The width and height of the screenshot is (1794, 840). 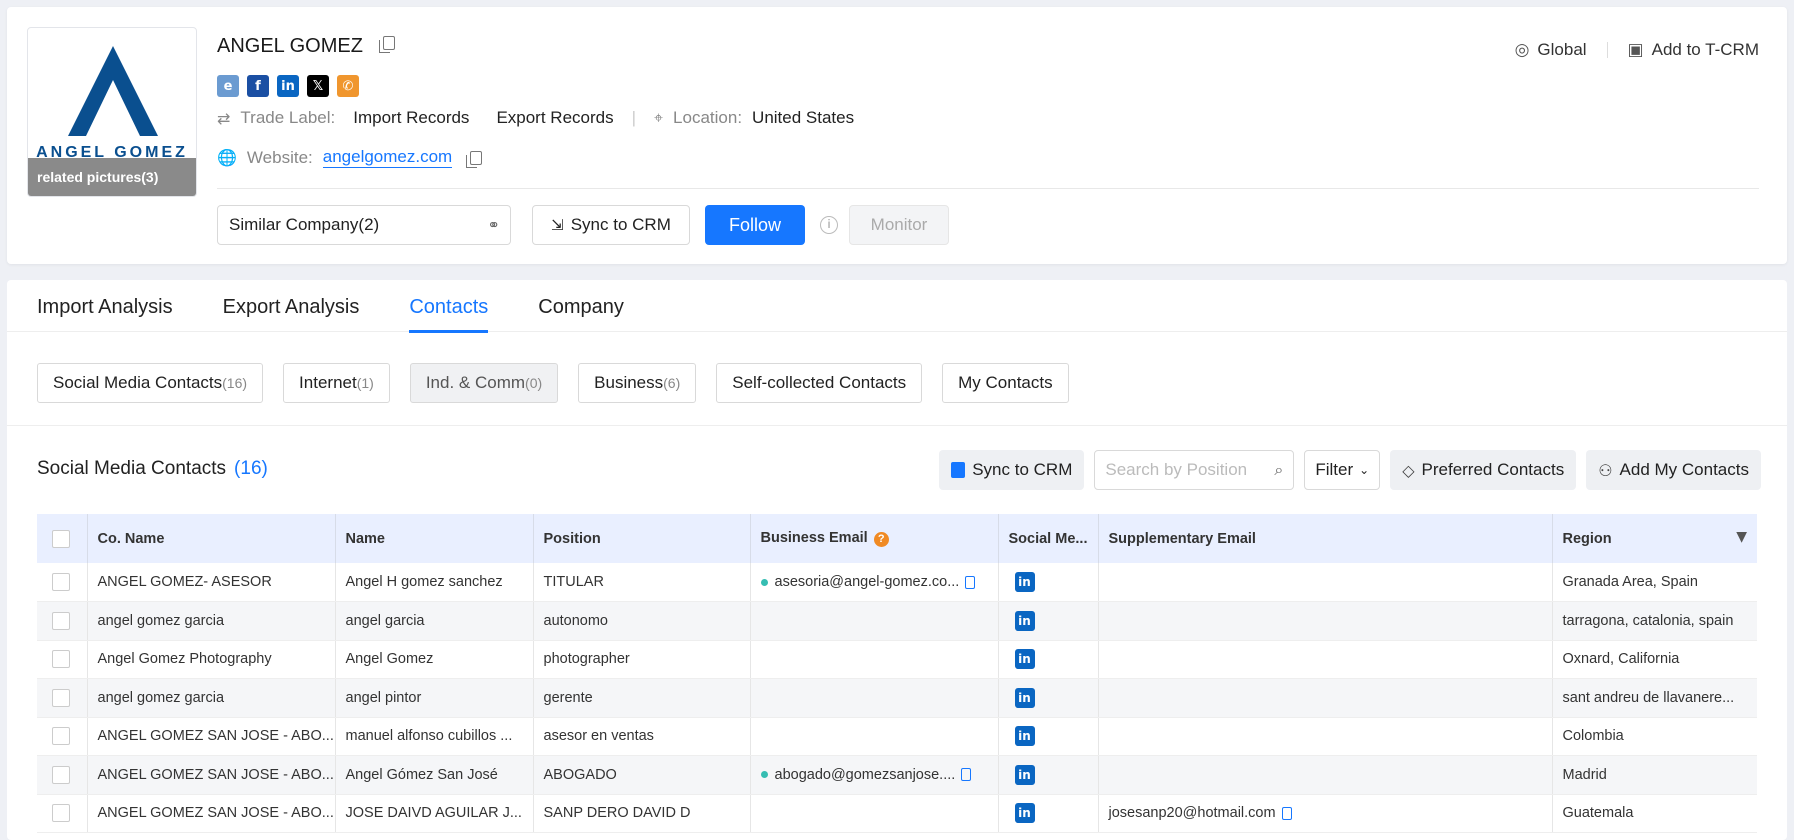 What do you see at coordinates (211, 538) in the screenshot?
I see `col-co-name: Co. Name` at bounding box center [211, 538].